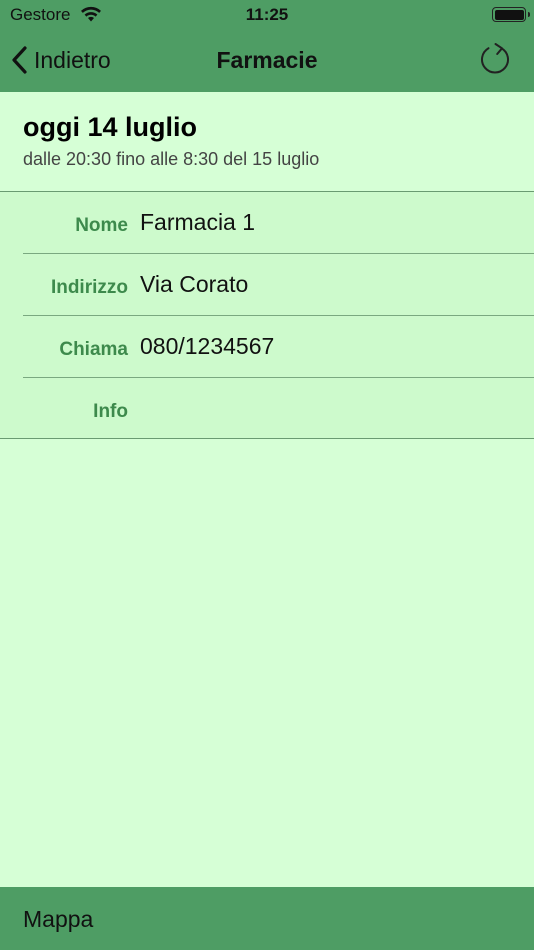  I want to click on detail-label: Info, so click(110, 411).